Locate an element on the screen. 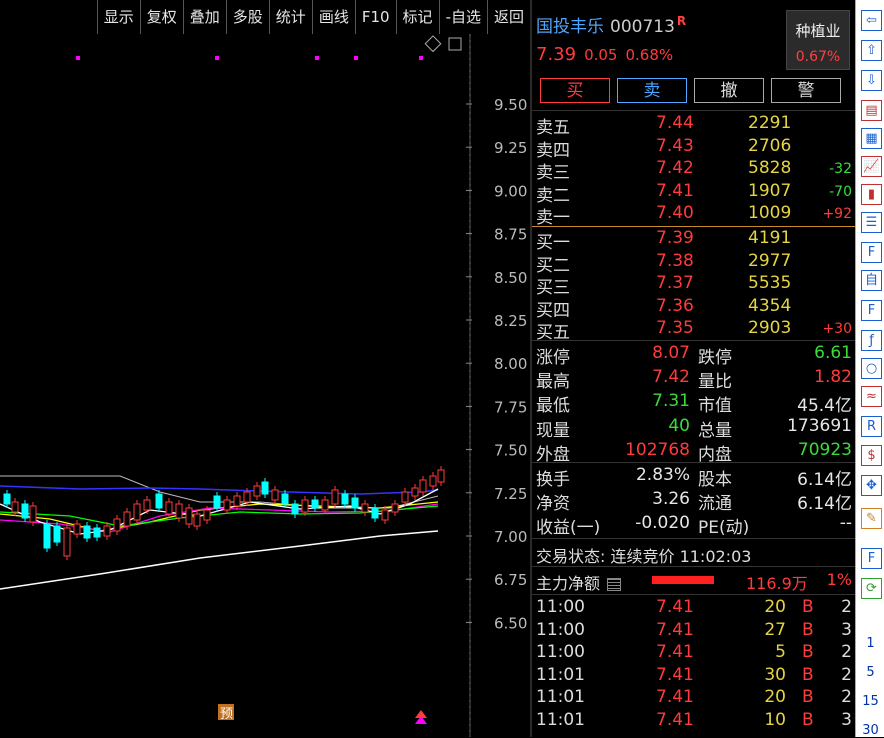  order-price: 7.41 is located at coordinates (675, 190).